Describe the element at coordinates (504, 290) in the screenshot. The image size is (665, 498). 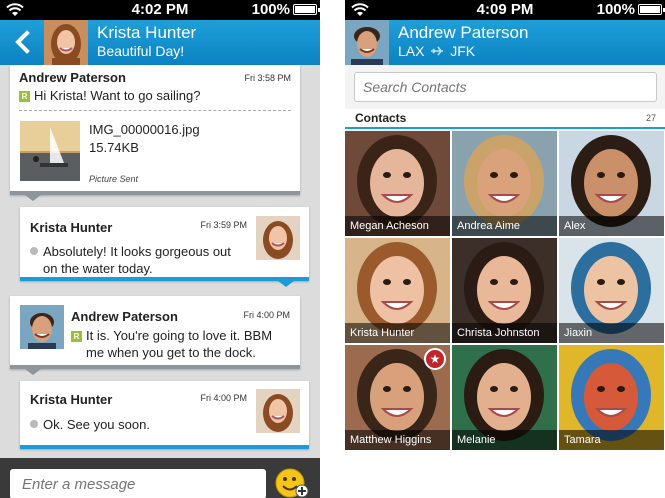
I see `contact-tile: Christa Johnston` at that location.